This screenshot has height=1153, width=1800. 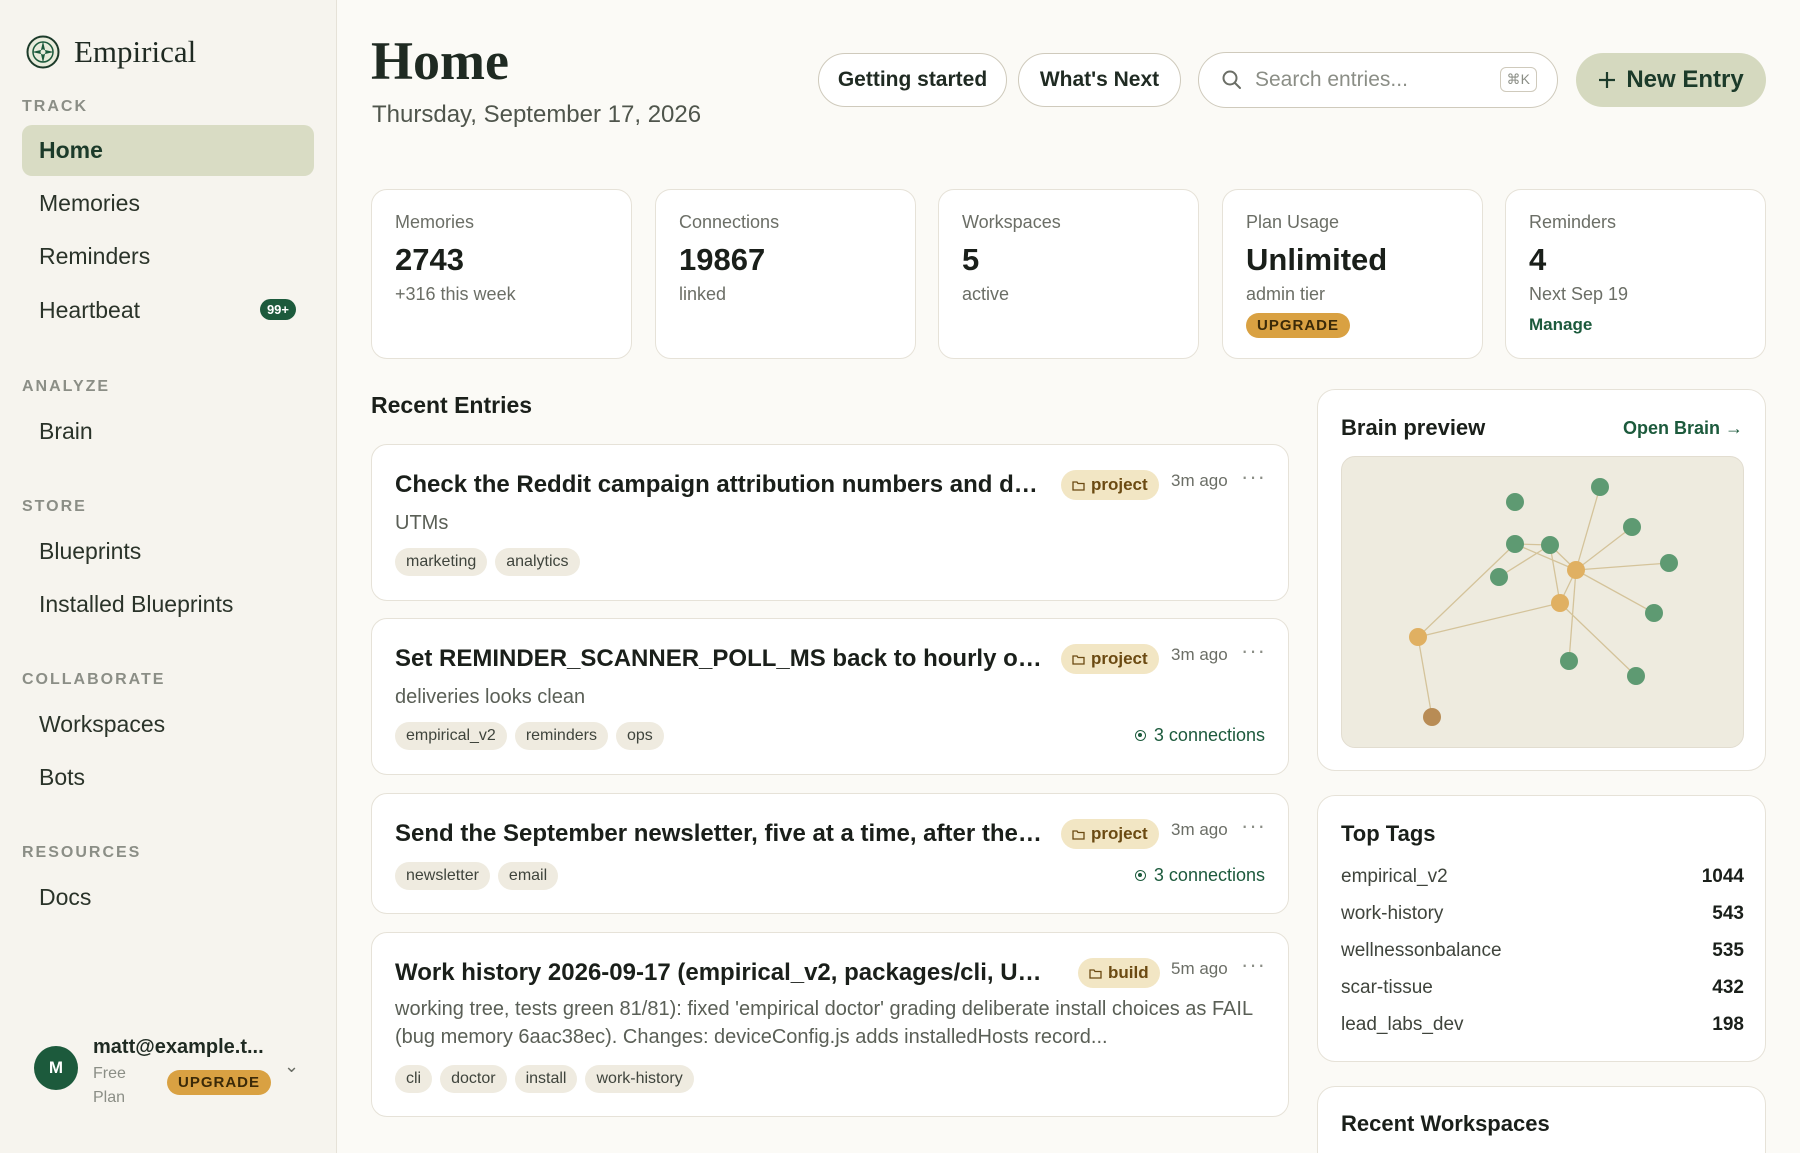 What do you see at coordinates (168, 203) in the screenshot?
I see `sidebar-item-memories: Memories` at bounding box center [168, 203].